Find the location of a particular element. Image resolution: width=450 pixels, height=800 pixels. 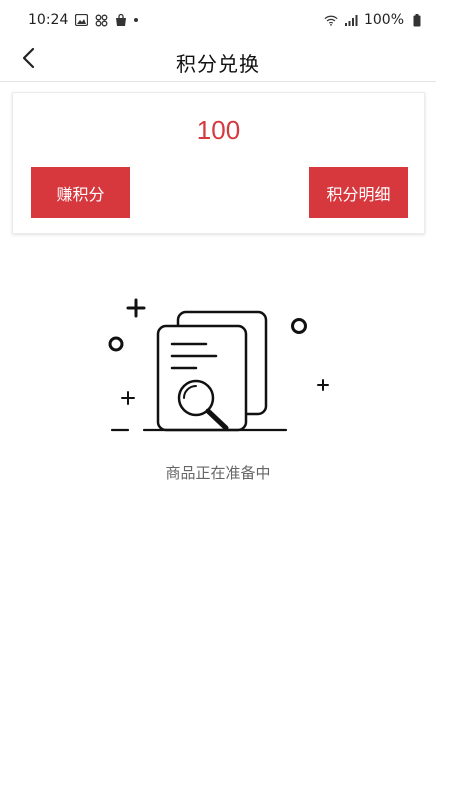

earn-points-button: 赚积分 is located at coordinates (80, 192).